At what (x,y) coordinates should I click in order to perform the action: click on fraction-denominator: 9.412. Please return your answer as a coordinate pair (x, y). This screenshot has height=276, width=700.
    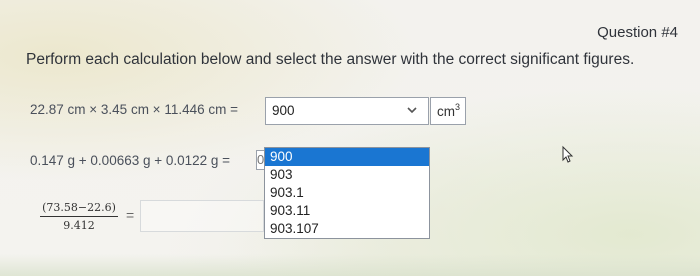
    Looking at the image, I should click on (79, 225).